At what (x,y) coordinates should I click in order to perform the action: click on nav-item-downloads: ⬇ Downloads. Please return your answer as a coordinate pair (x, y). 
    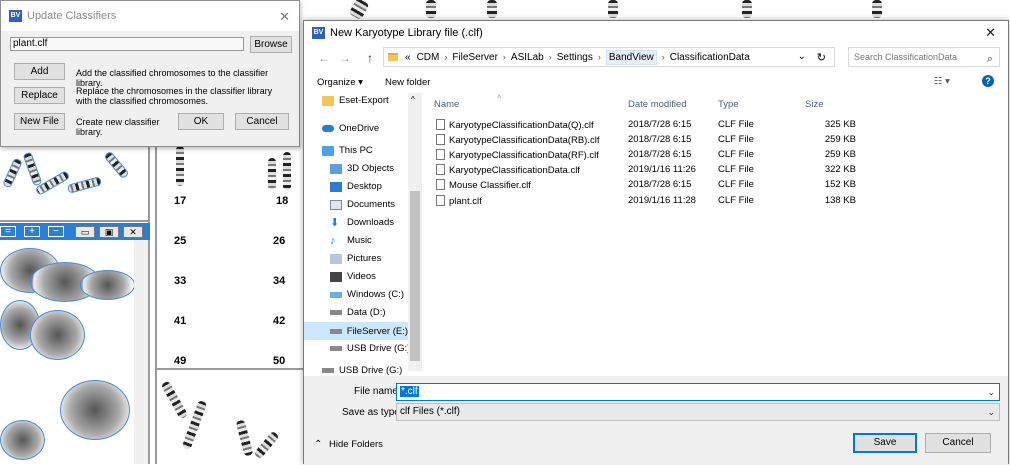
    Looking at the image, I should click on (362, 222).